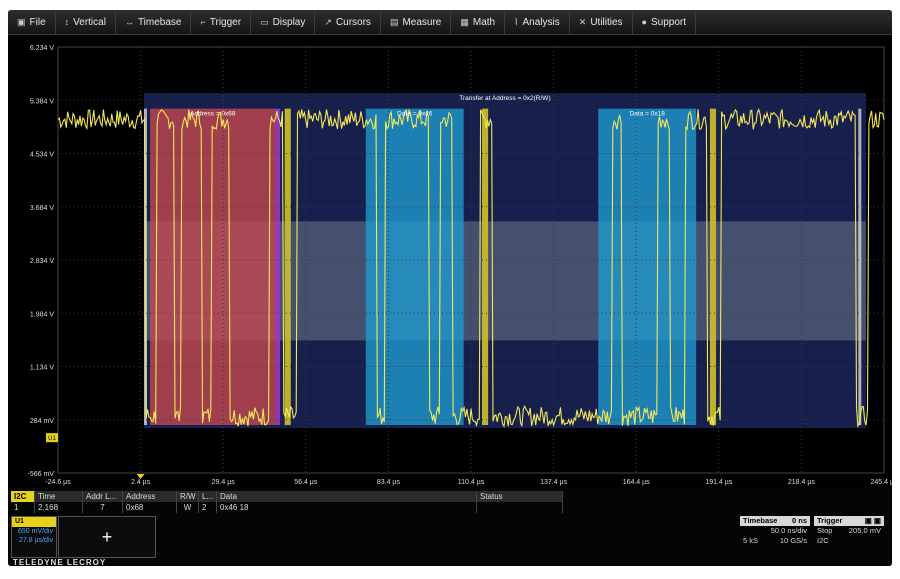  Describe the element at coordinates (42, 421) in the screenshot. I see `y-axis-label: 284 mV` at that location.